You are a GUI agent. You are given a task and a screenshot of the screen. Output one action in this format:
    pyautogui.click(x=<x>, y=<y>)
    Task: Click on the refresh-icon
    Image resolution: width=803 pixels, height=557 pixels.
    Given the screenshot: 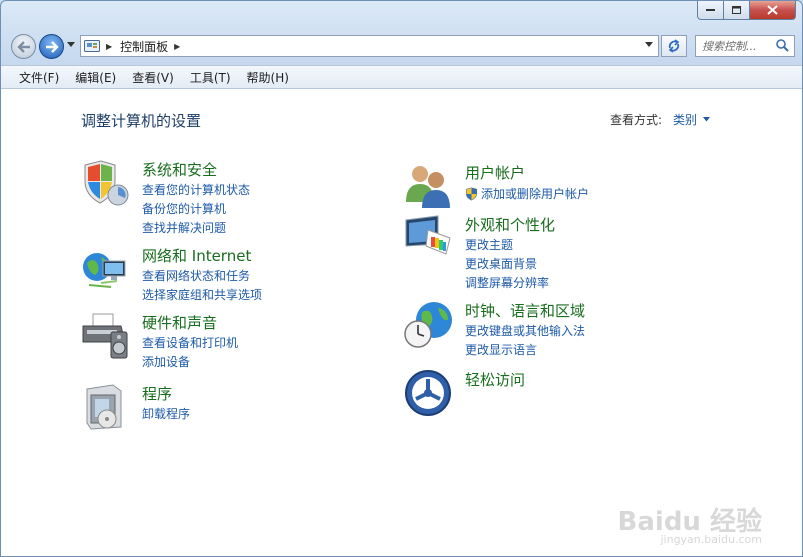 What is the action you would take?
    pyautogui.click(x=674, y=46)
    